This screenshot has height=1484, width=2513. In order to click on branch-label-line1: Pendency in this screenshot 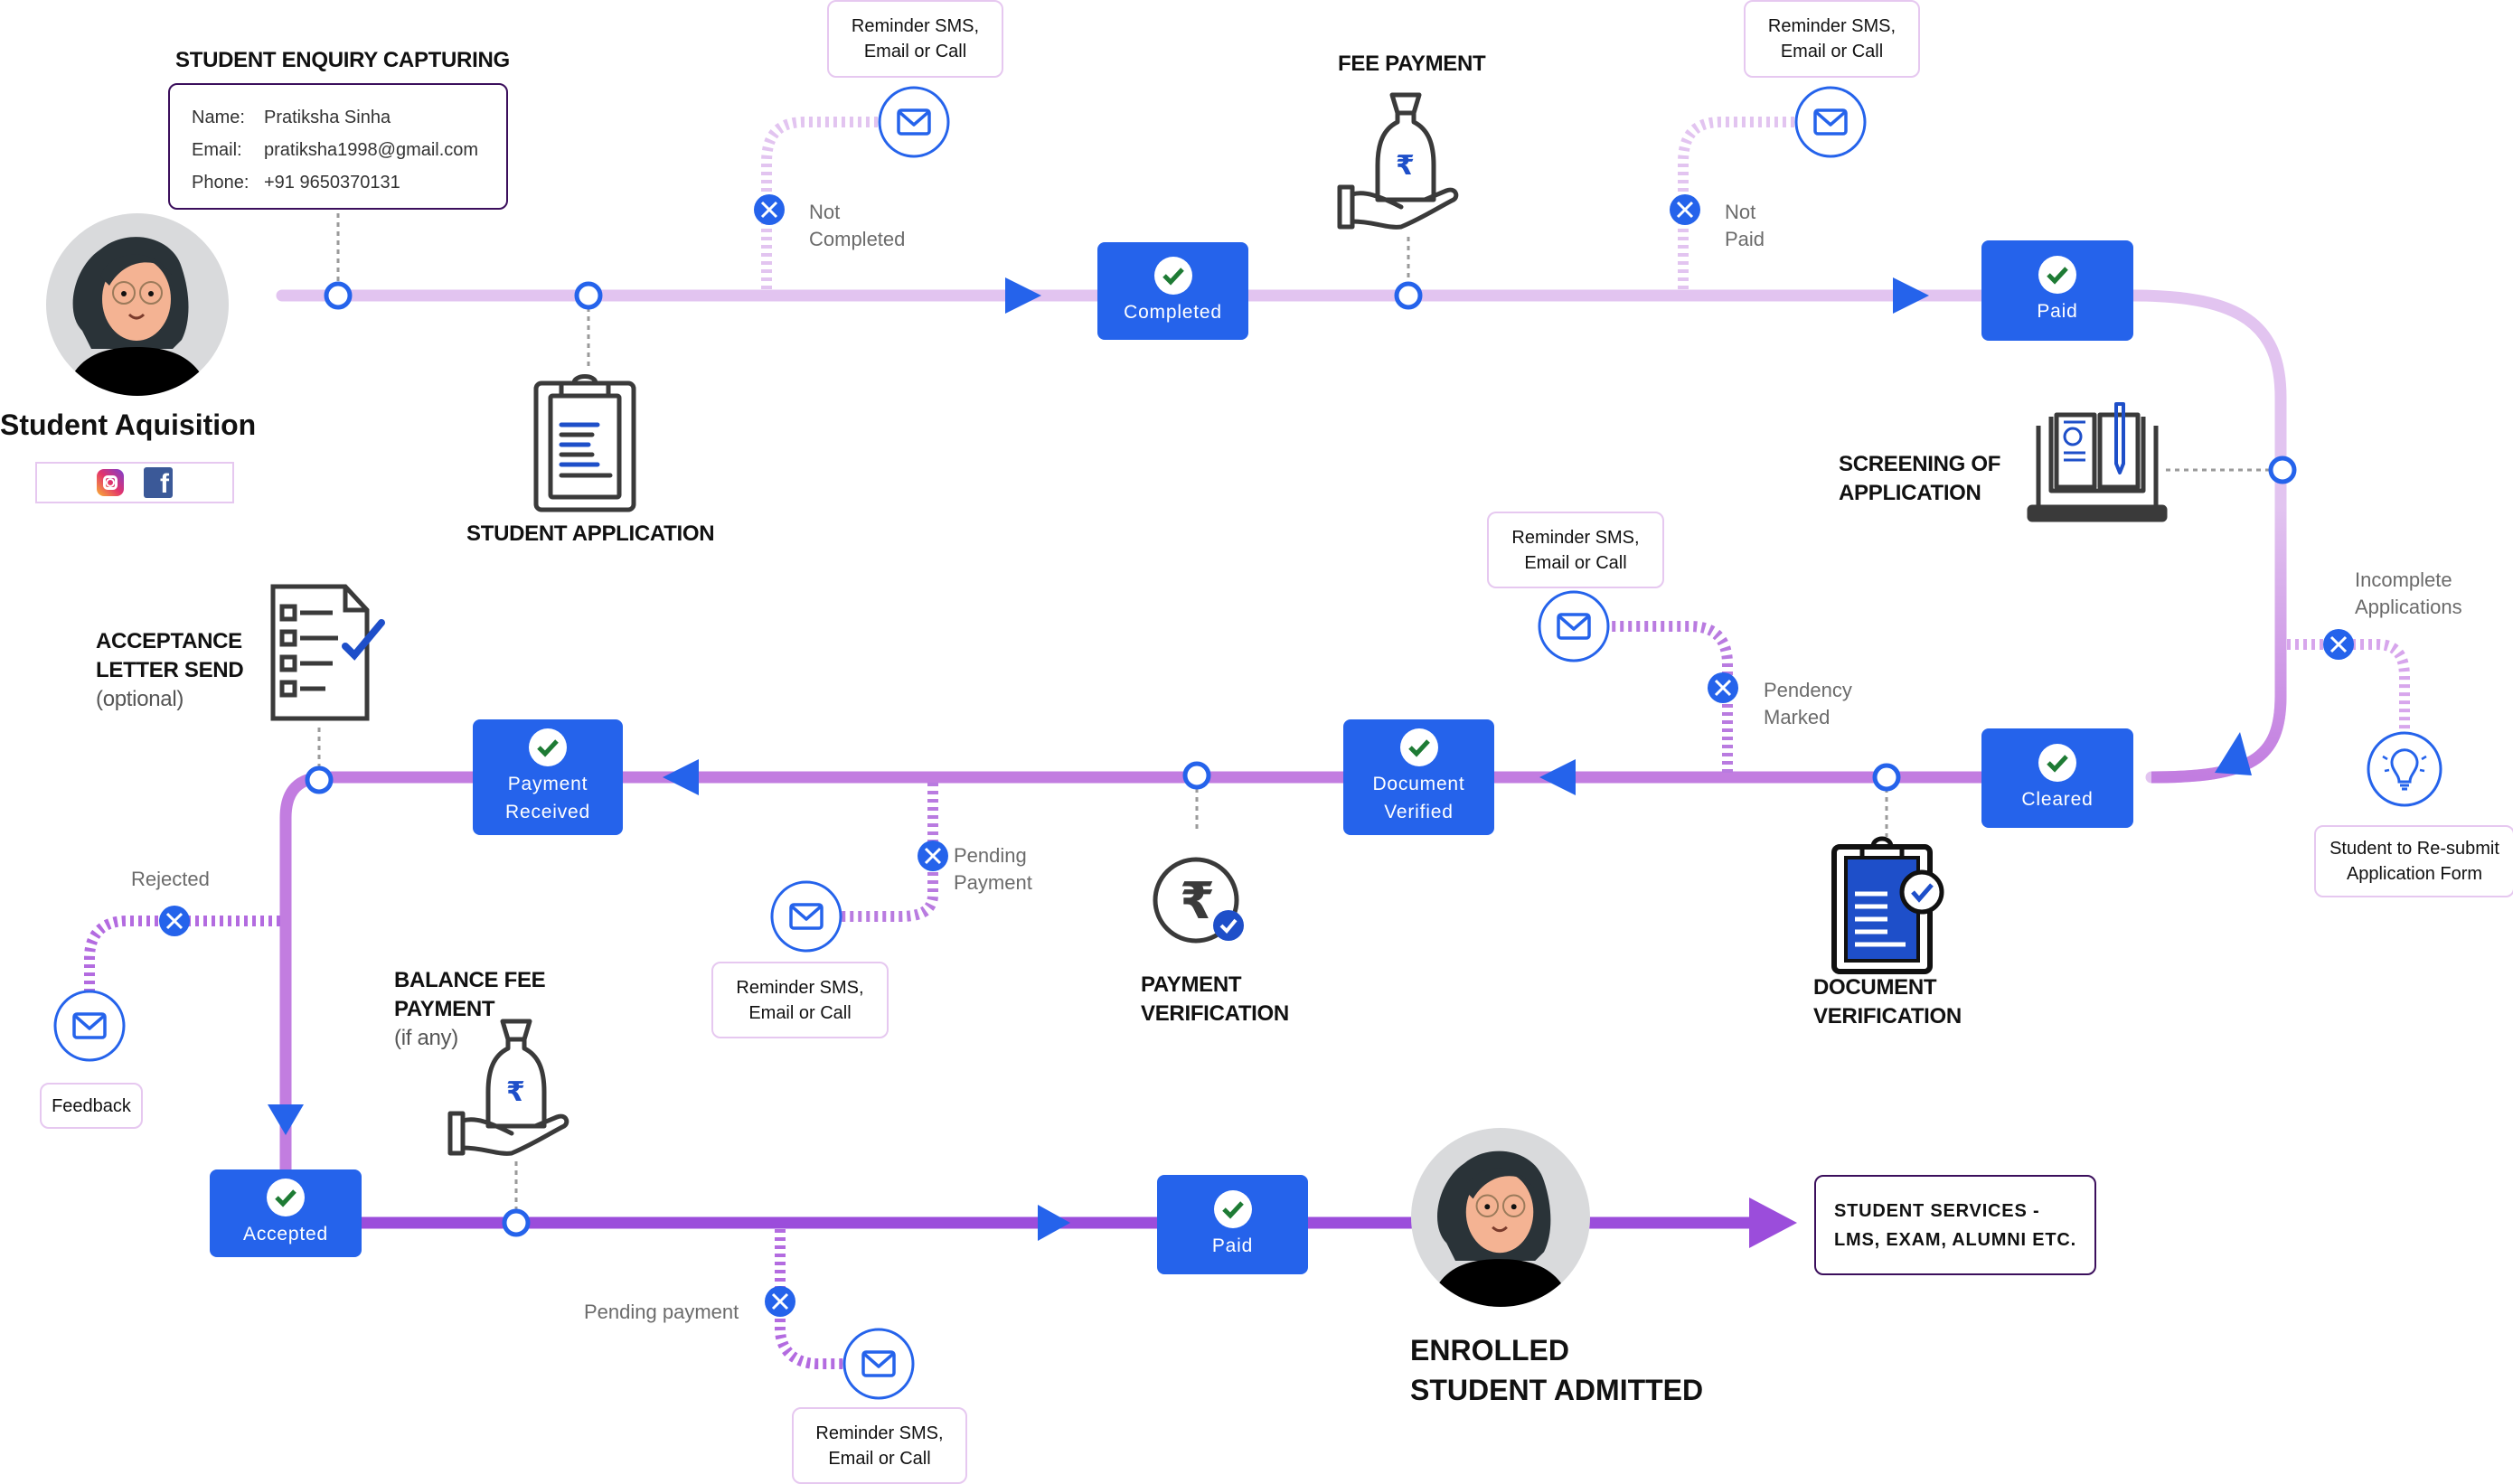, I will do `click(1808, 690)`.